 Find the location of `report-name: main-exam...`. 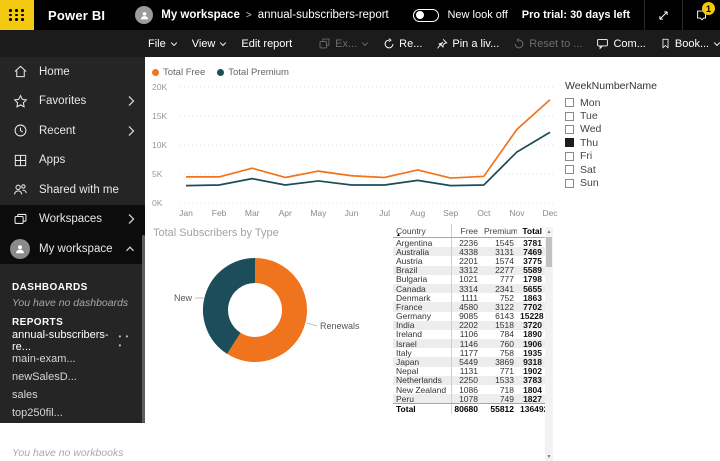

report-name: main-exam... is located at coordinates (44, 359).